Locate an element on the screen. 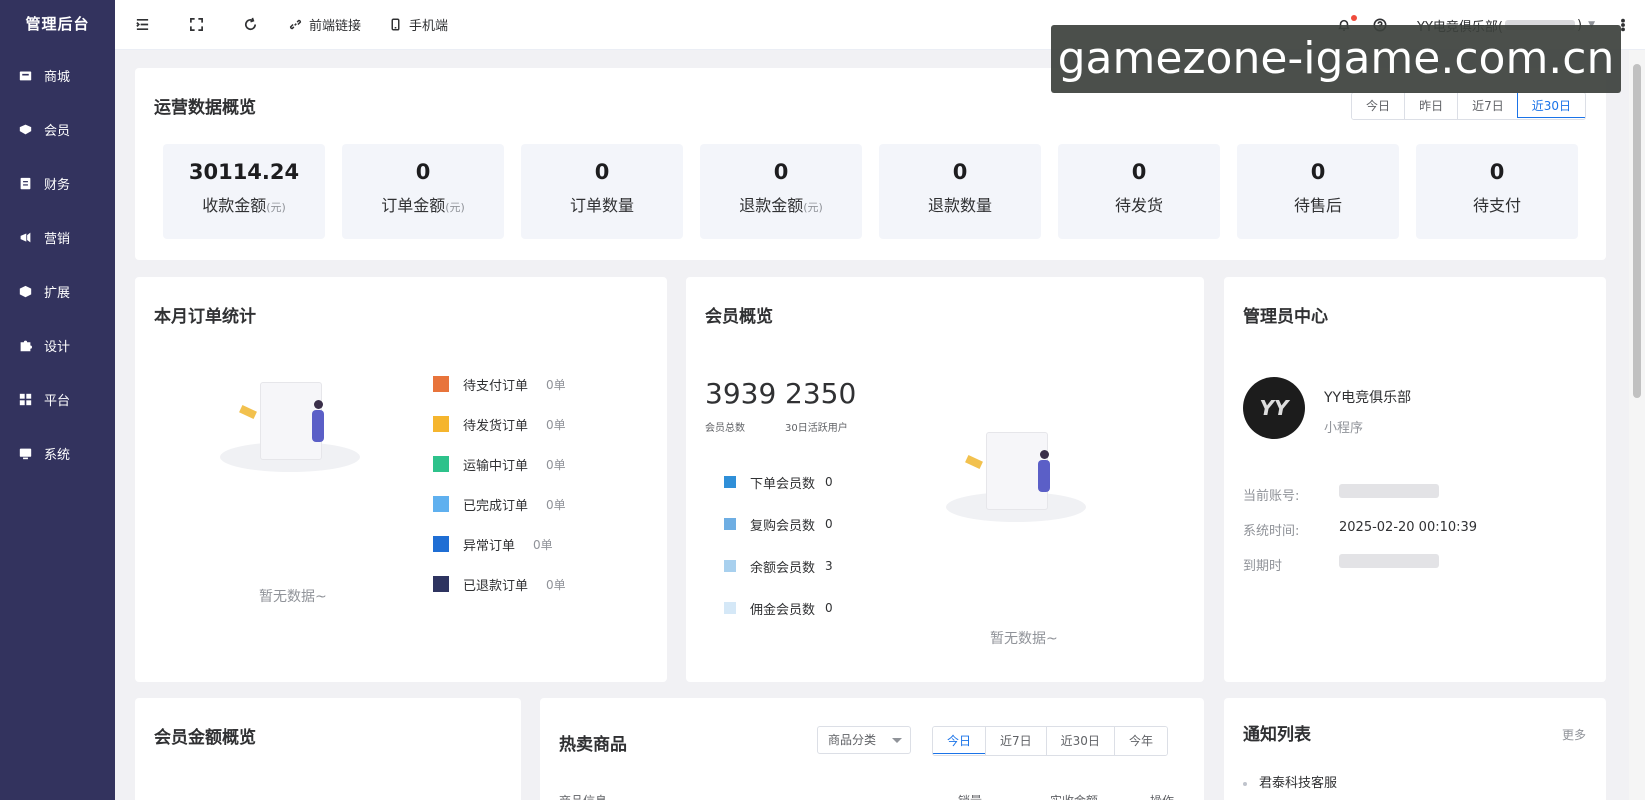 This screenshot has height=800, width=1645. stat-payment-amount: 30114.24 收款金额(元) is located at coordinates (244, 191).